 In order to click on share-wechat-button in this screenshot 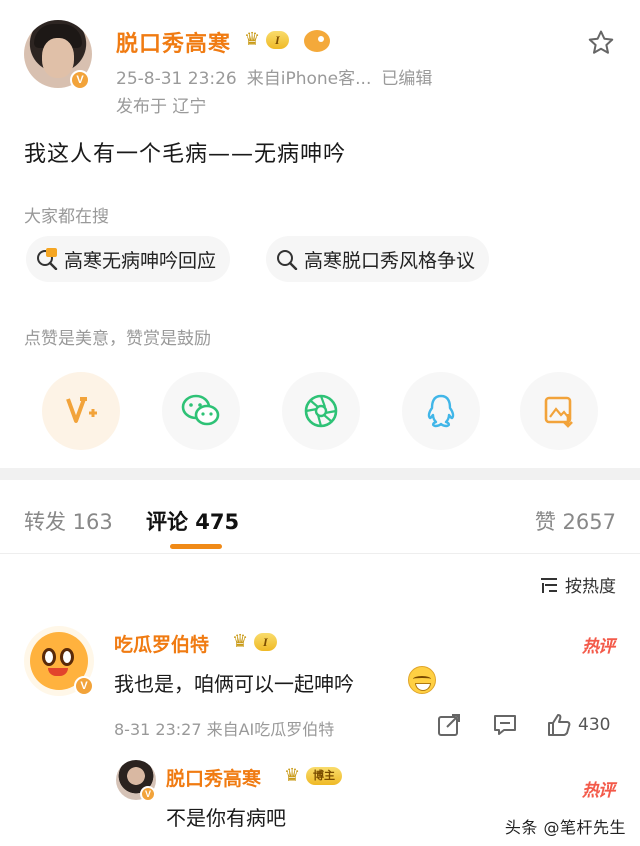, I will do `click(201, 411)`.